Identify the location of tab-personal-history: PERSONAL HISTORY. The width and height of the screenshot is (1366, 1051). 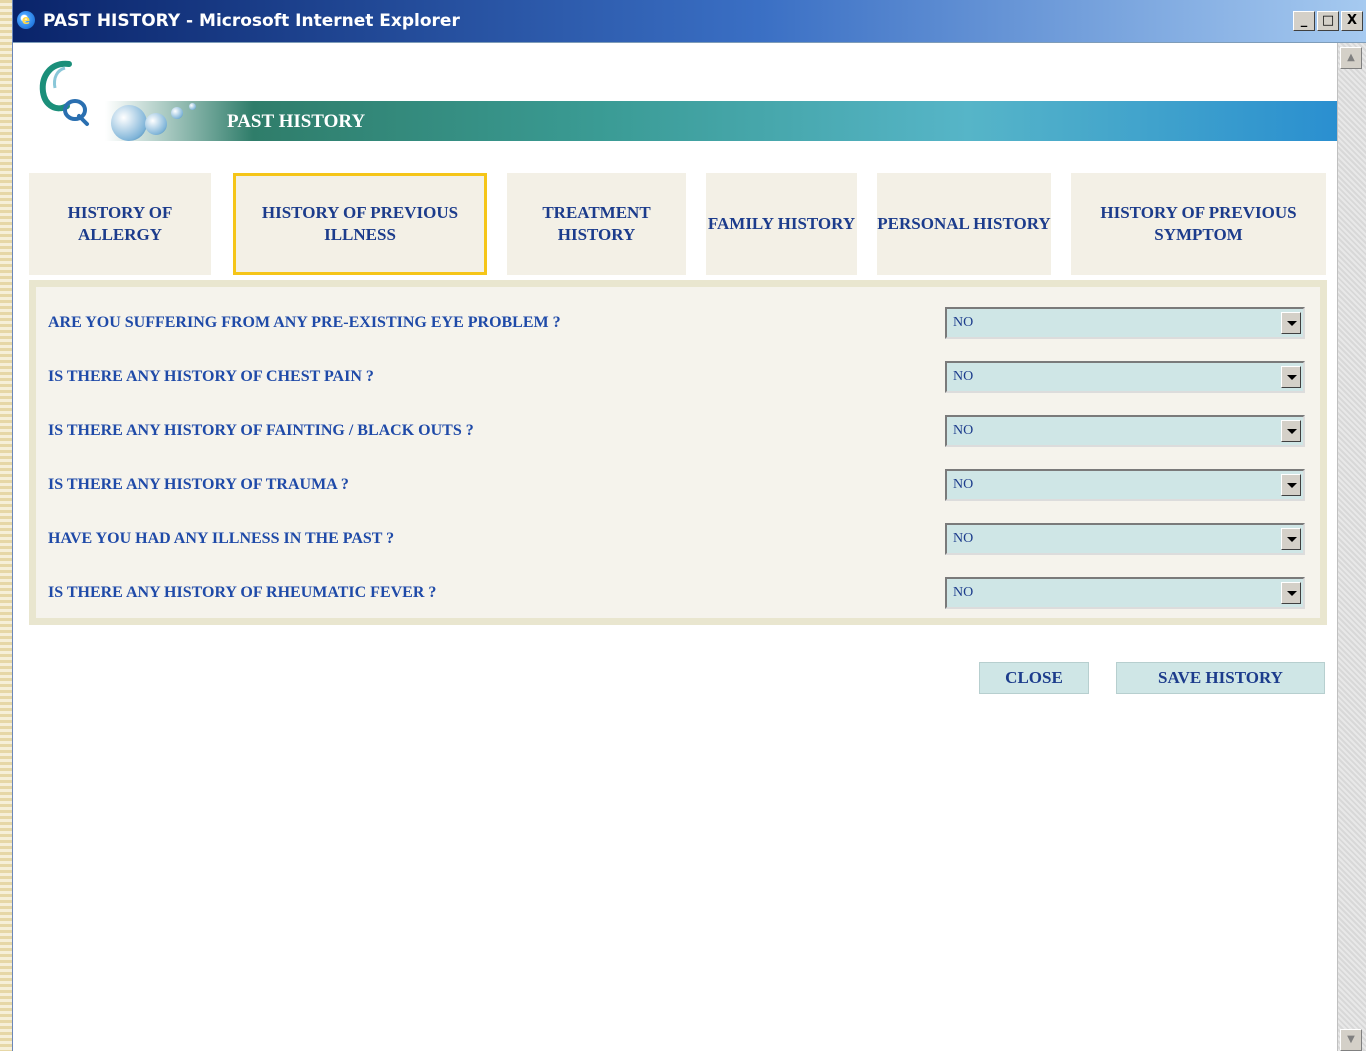
(964, 224).